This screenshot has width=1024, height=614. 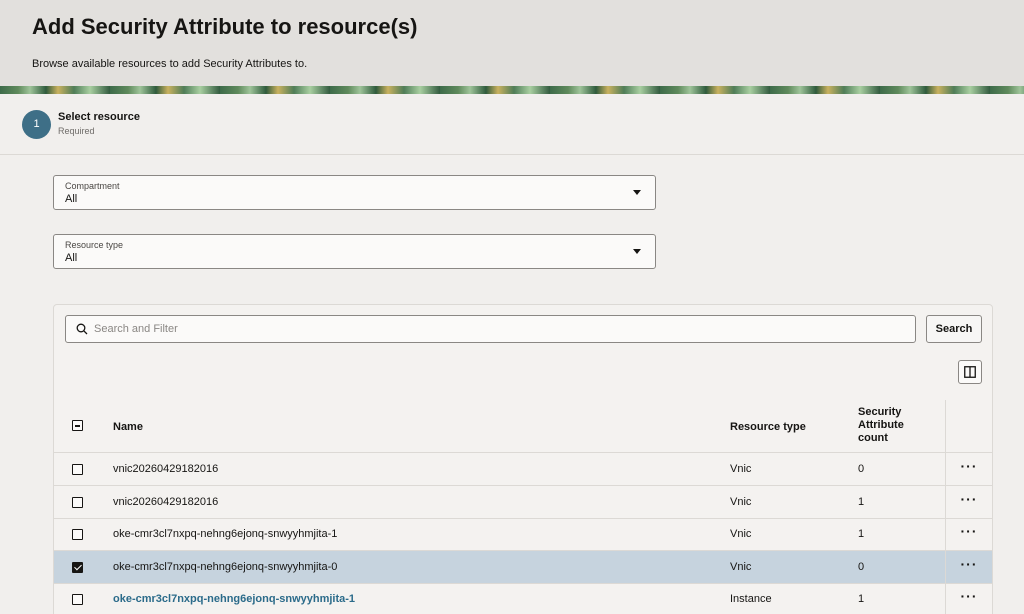 I want to click on search-icon, so click(x=82, y=329).